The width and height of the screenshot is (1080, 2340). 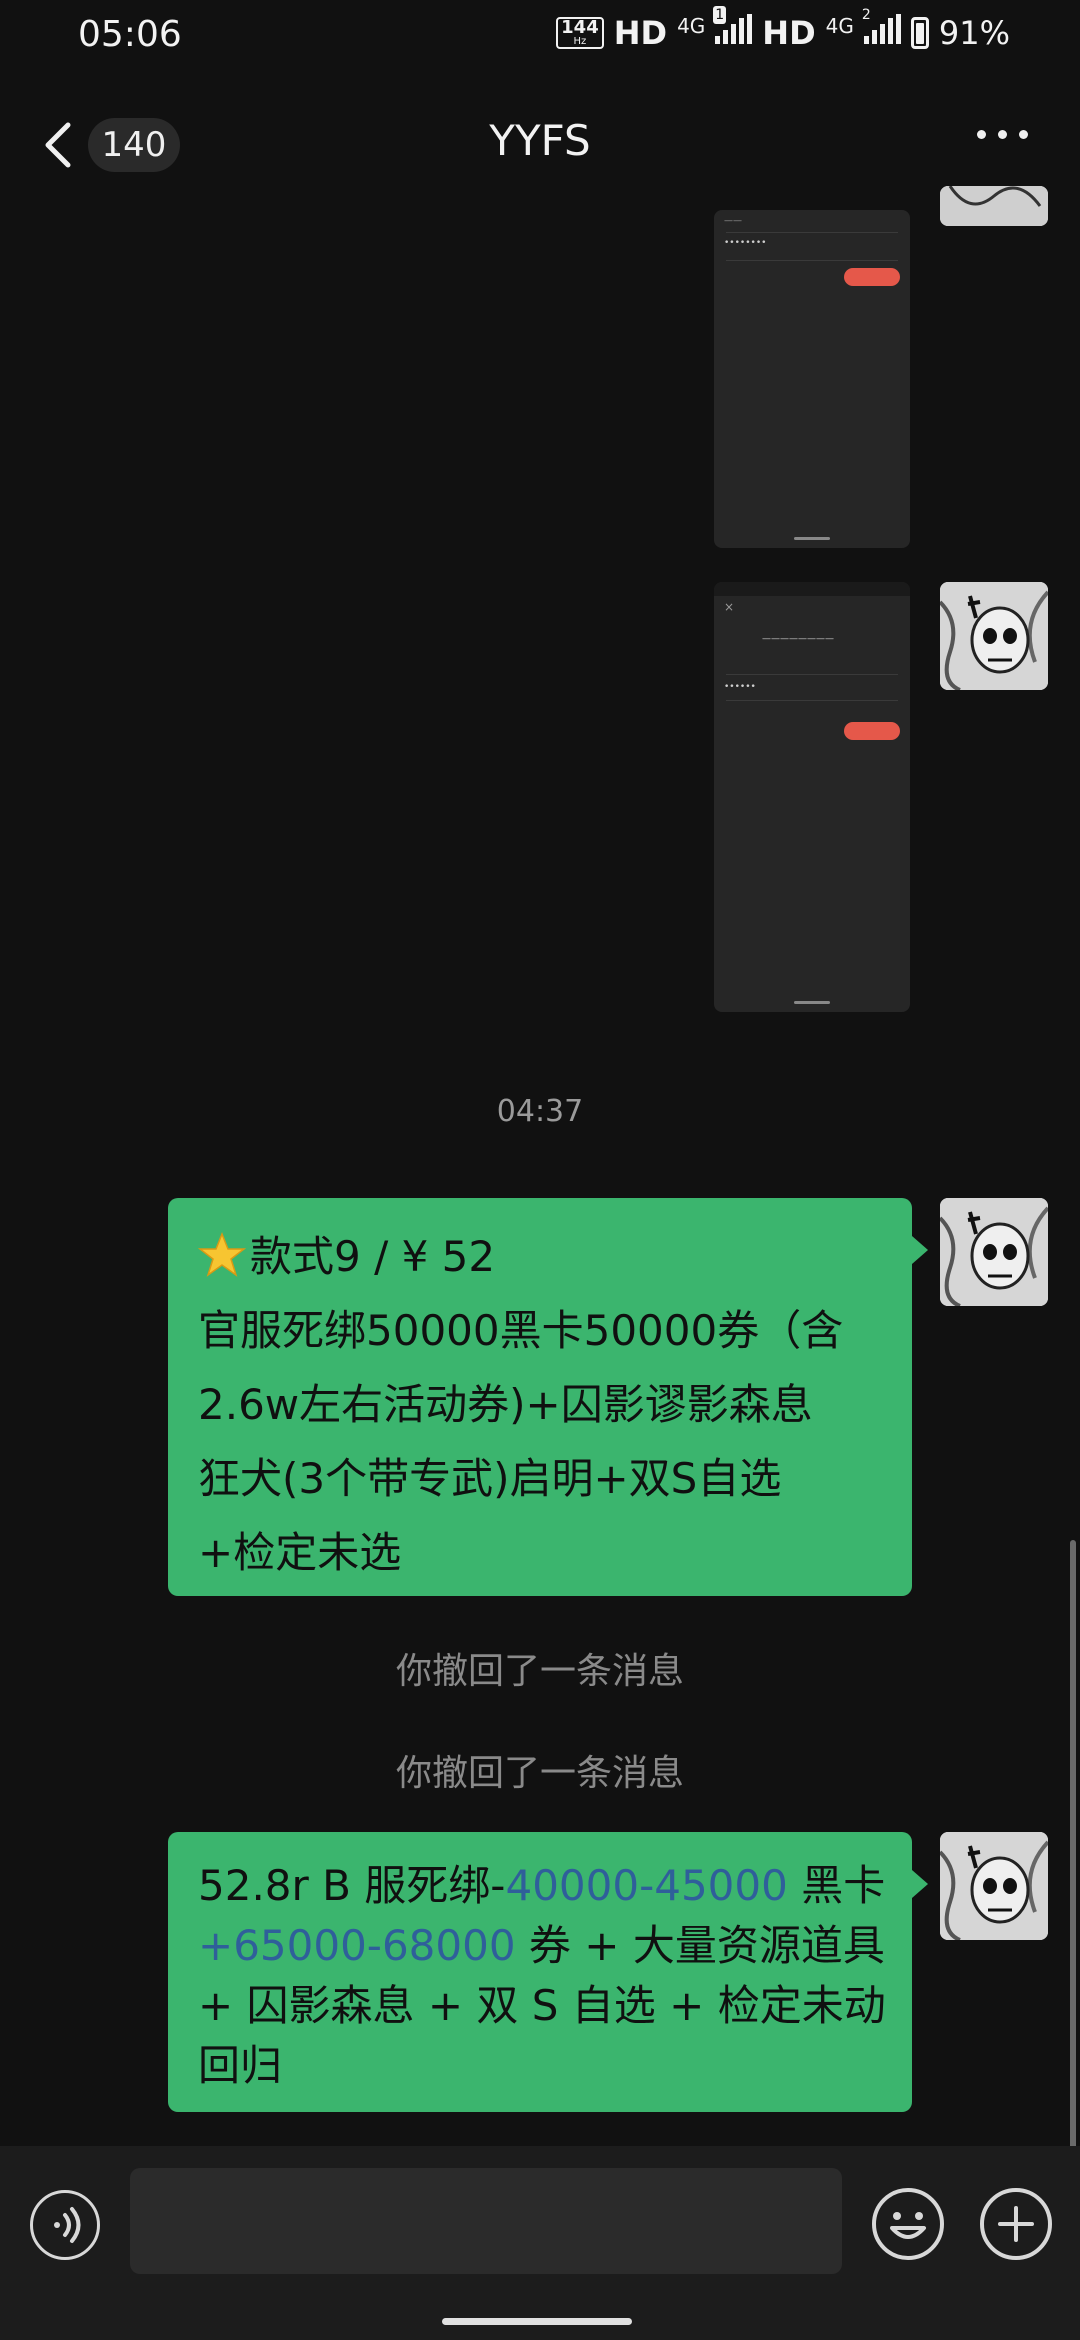 I want to click on home-indicator, so click(x=537, y=2321).